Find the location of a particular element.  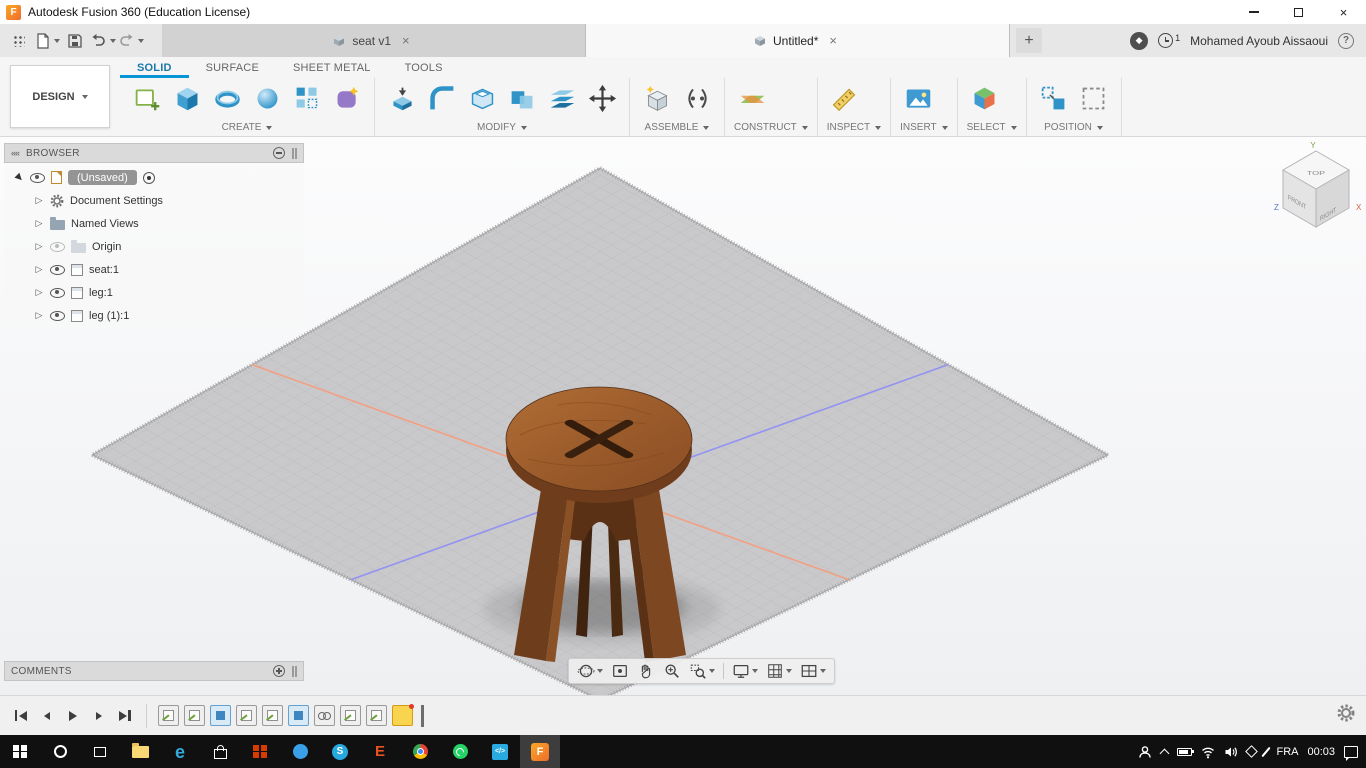

edge-icon: e is located at coordinates (180, 751).